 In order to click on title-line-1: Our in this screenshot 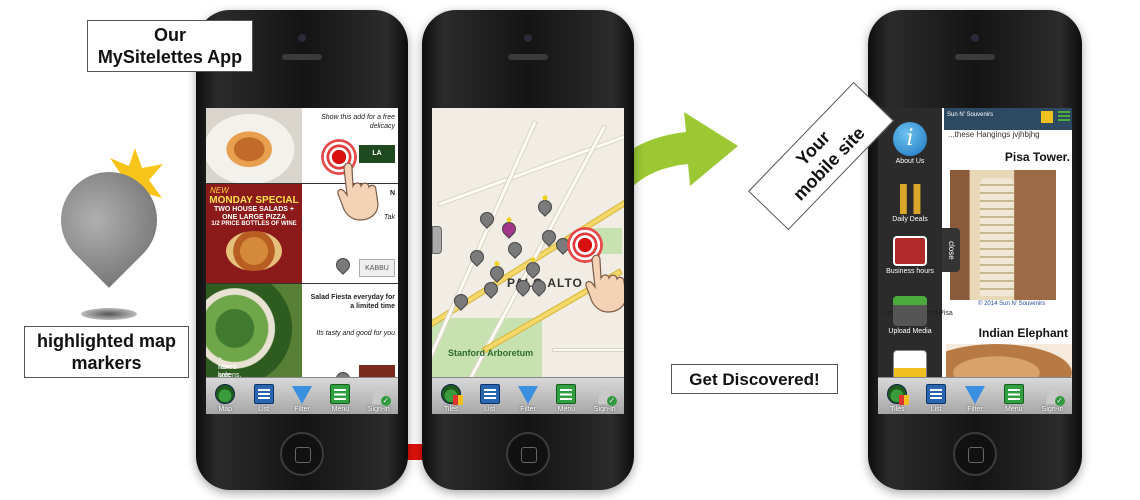, I will do `click(169, 35)`.